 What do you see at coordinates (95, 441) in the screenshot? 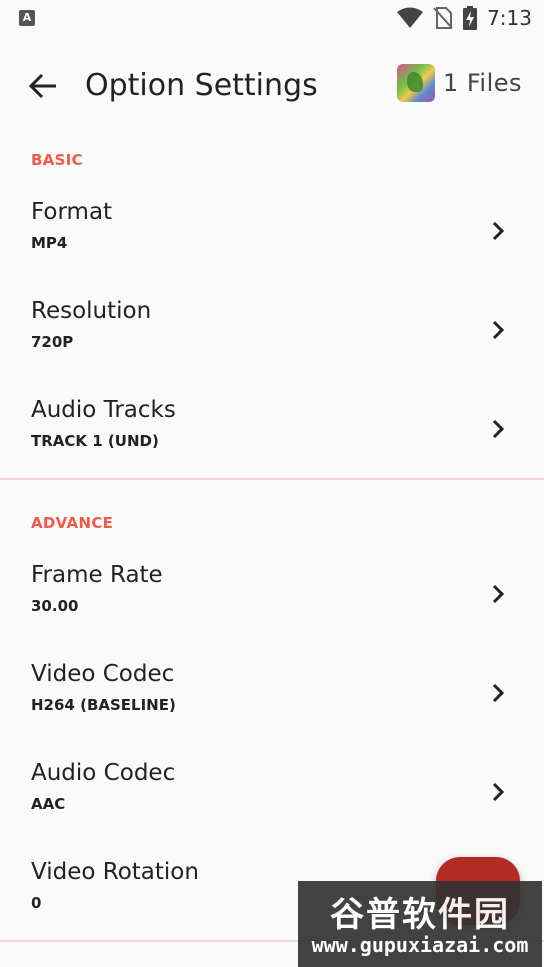
I see `setting-value: TRACK 1 (UND)` at bounding box center [95, 441].